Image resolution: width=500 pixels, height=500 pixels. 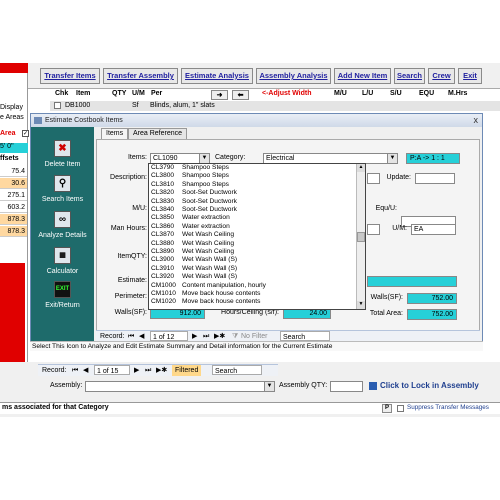 I want to click on dropdown-scrollbar: ▲ ▼, so click(x=360, y=236).